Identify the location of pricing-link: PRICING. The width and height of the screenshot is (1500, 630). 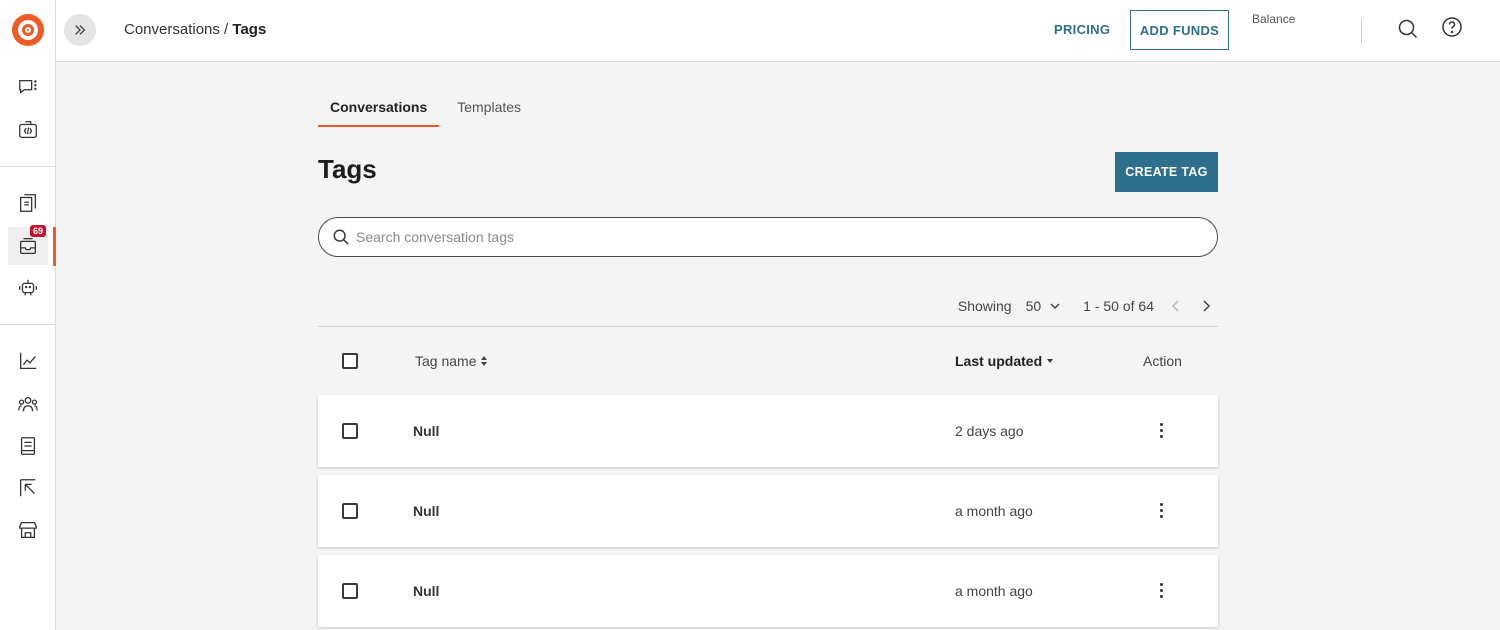
(1082, 29).